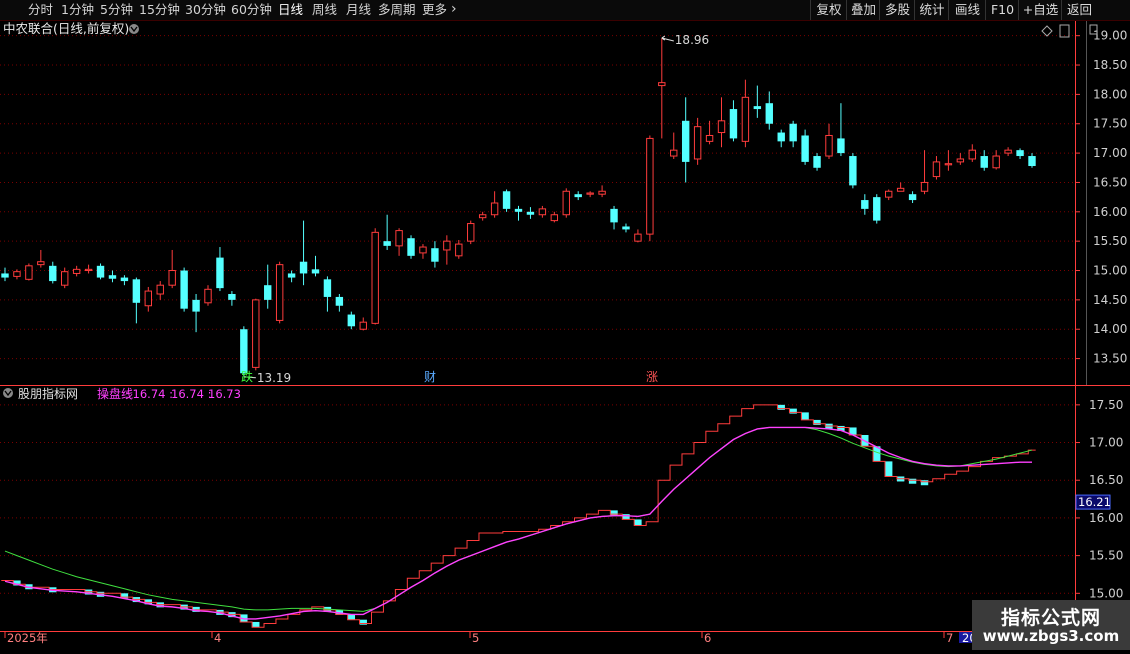  What do you see at coordinates (1110, 271) in the screenshot?
I see `price-tick-label: 15.00` at bounding box center [1110, 271].